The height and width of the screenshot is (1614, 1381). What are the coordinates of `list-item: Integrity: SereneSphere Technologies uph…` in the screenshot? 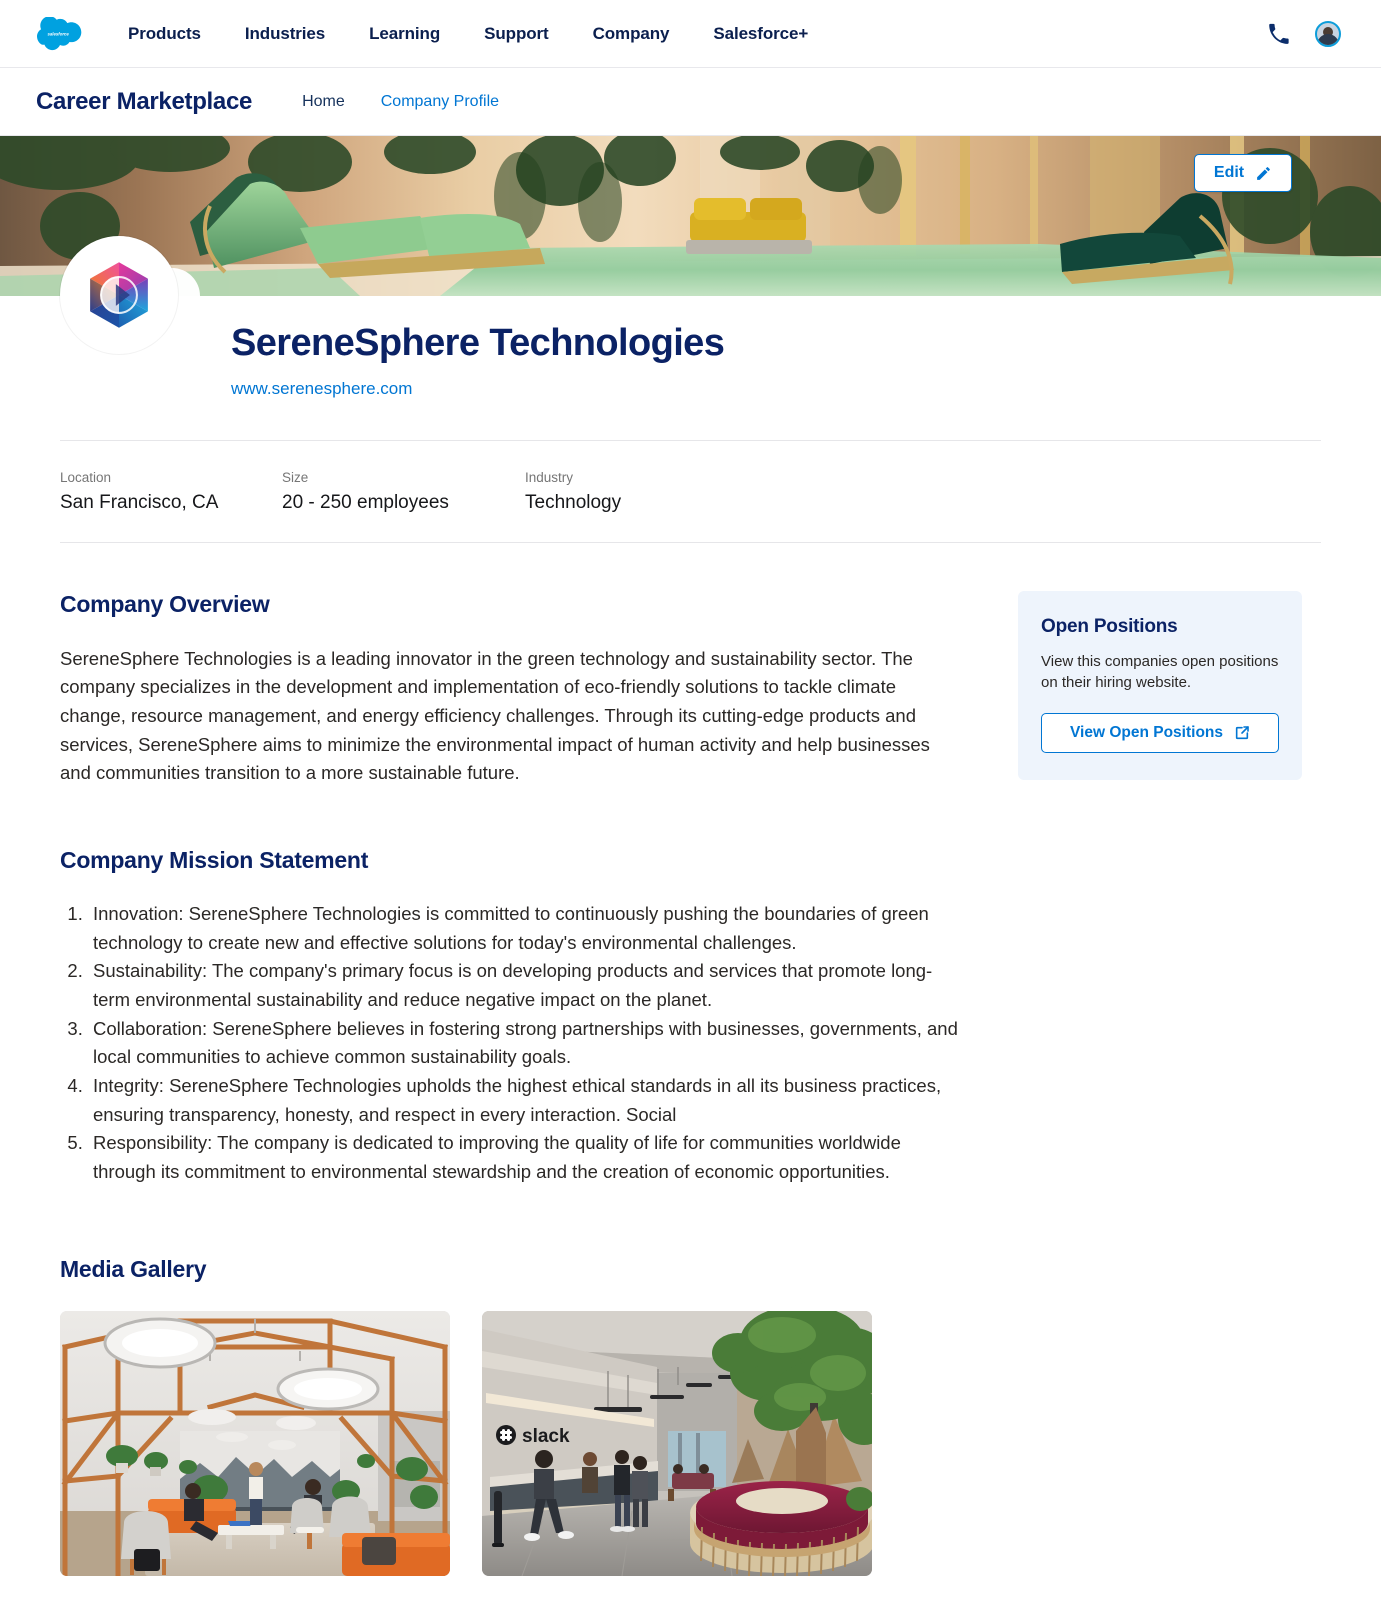 It's located at (524, 1100).